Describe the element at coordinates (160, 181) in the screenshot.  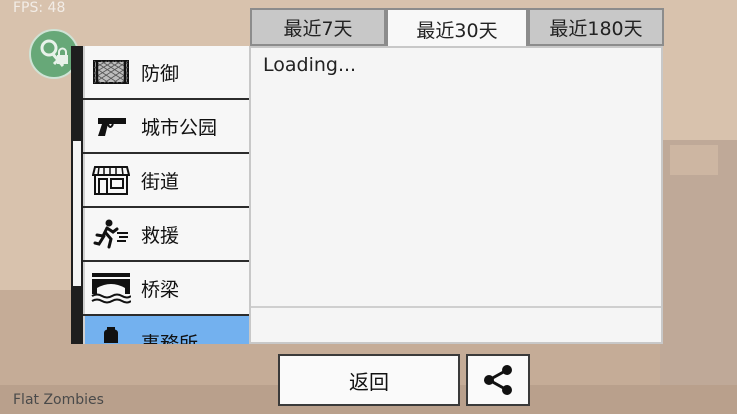
I see `category-label: 街道` at that location.